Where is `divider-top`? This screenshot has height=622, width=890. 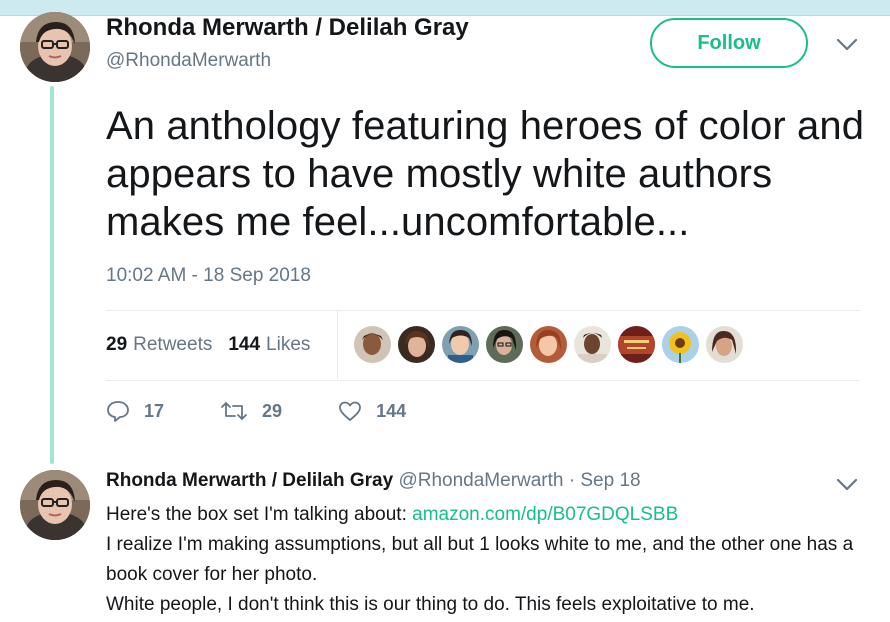 divider-top is located at coordinates (483, 310).